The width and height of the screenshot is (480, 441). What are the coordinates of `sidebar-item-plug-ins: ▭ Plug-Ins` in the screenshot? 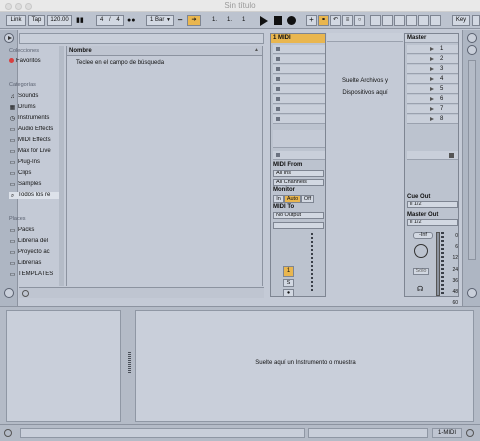 It's located at (35, 162).